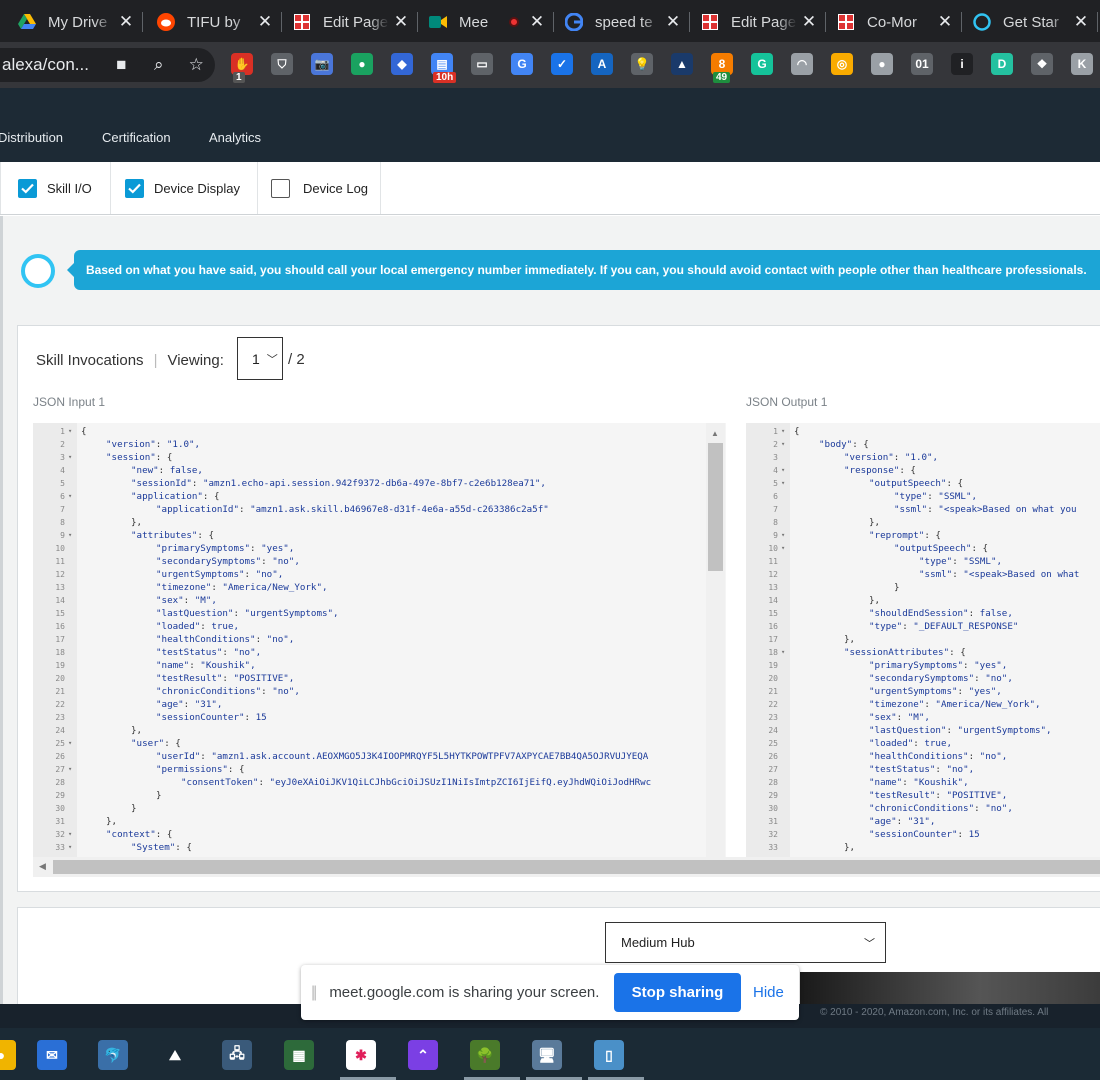  What do you see at coordinates (319, 188) in the screenshot?
I see `option-device-log: Device Log` at bounding box center [319, 188].